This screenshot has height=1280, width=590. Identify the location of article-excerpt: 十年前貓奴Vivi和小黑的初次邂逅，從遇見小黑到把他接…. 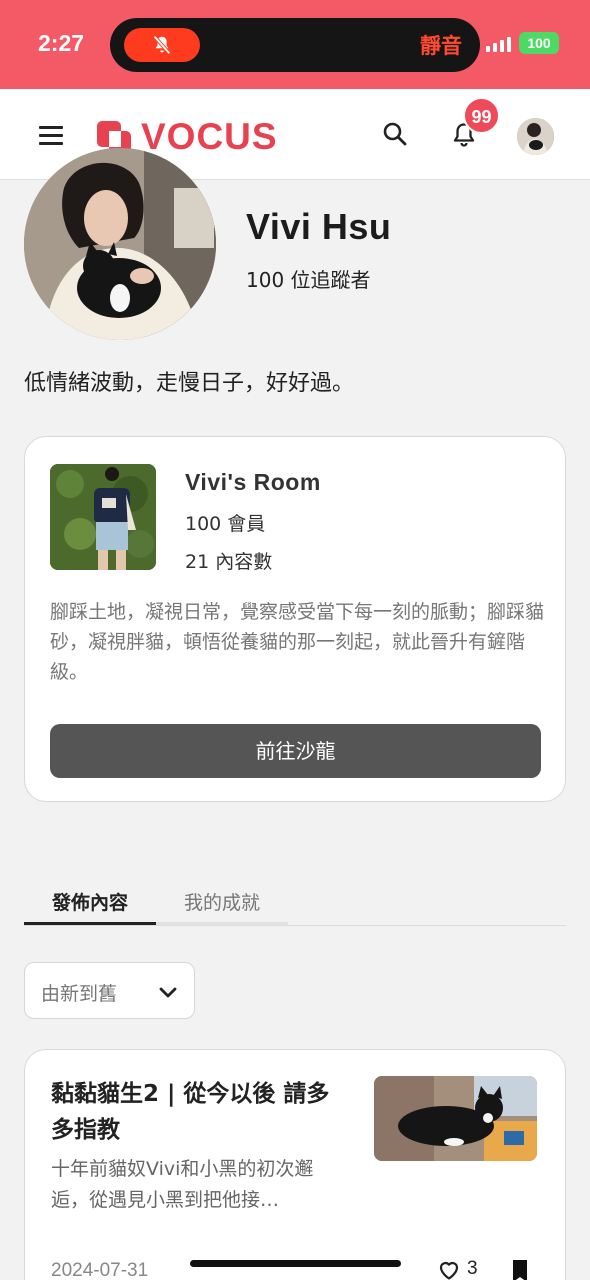
(182, 1184).